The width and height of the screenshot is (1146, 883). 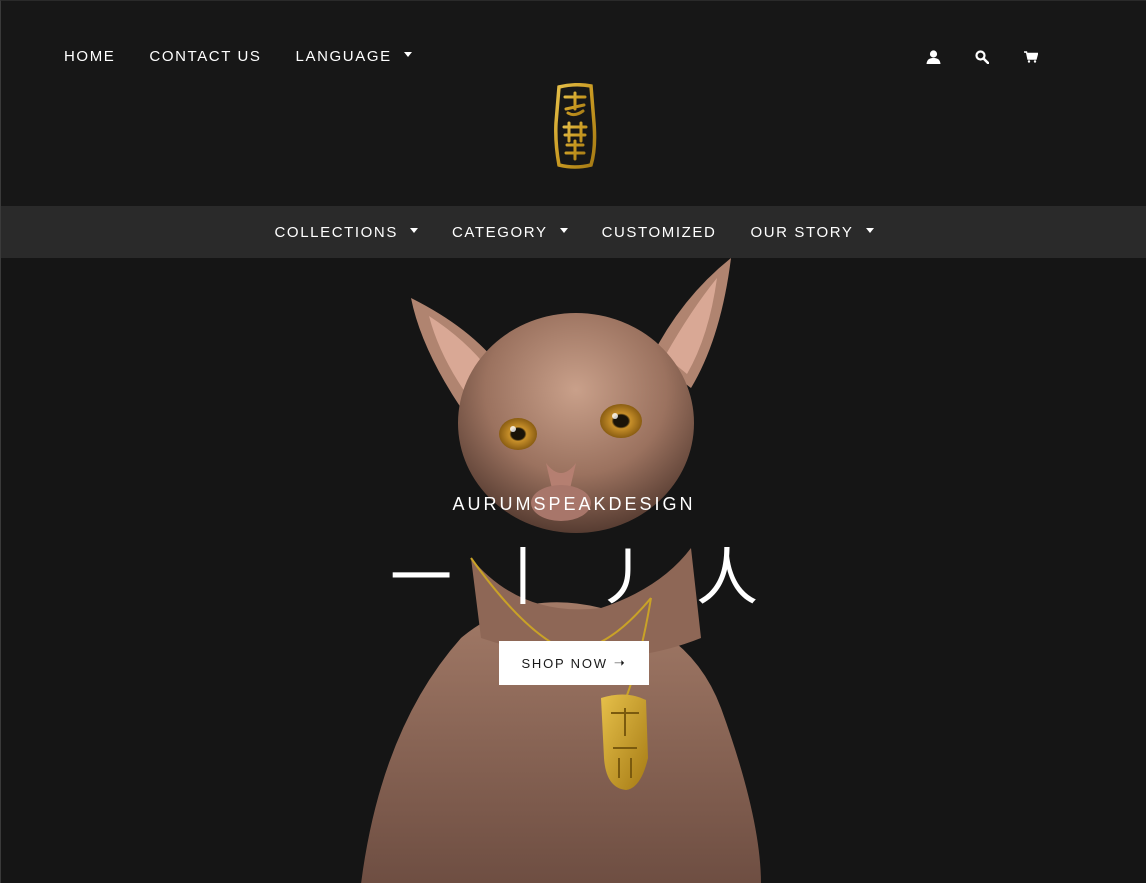 I want to click on nav-customized: CUSTOMIZED, so click(x=659, y=232).